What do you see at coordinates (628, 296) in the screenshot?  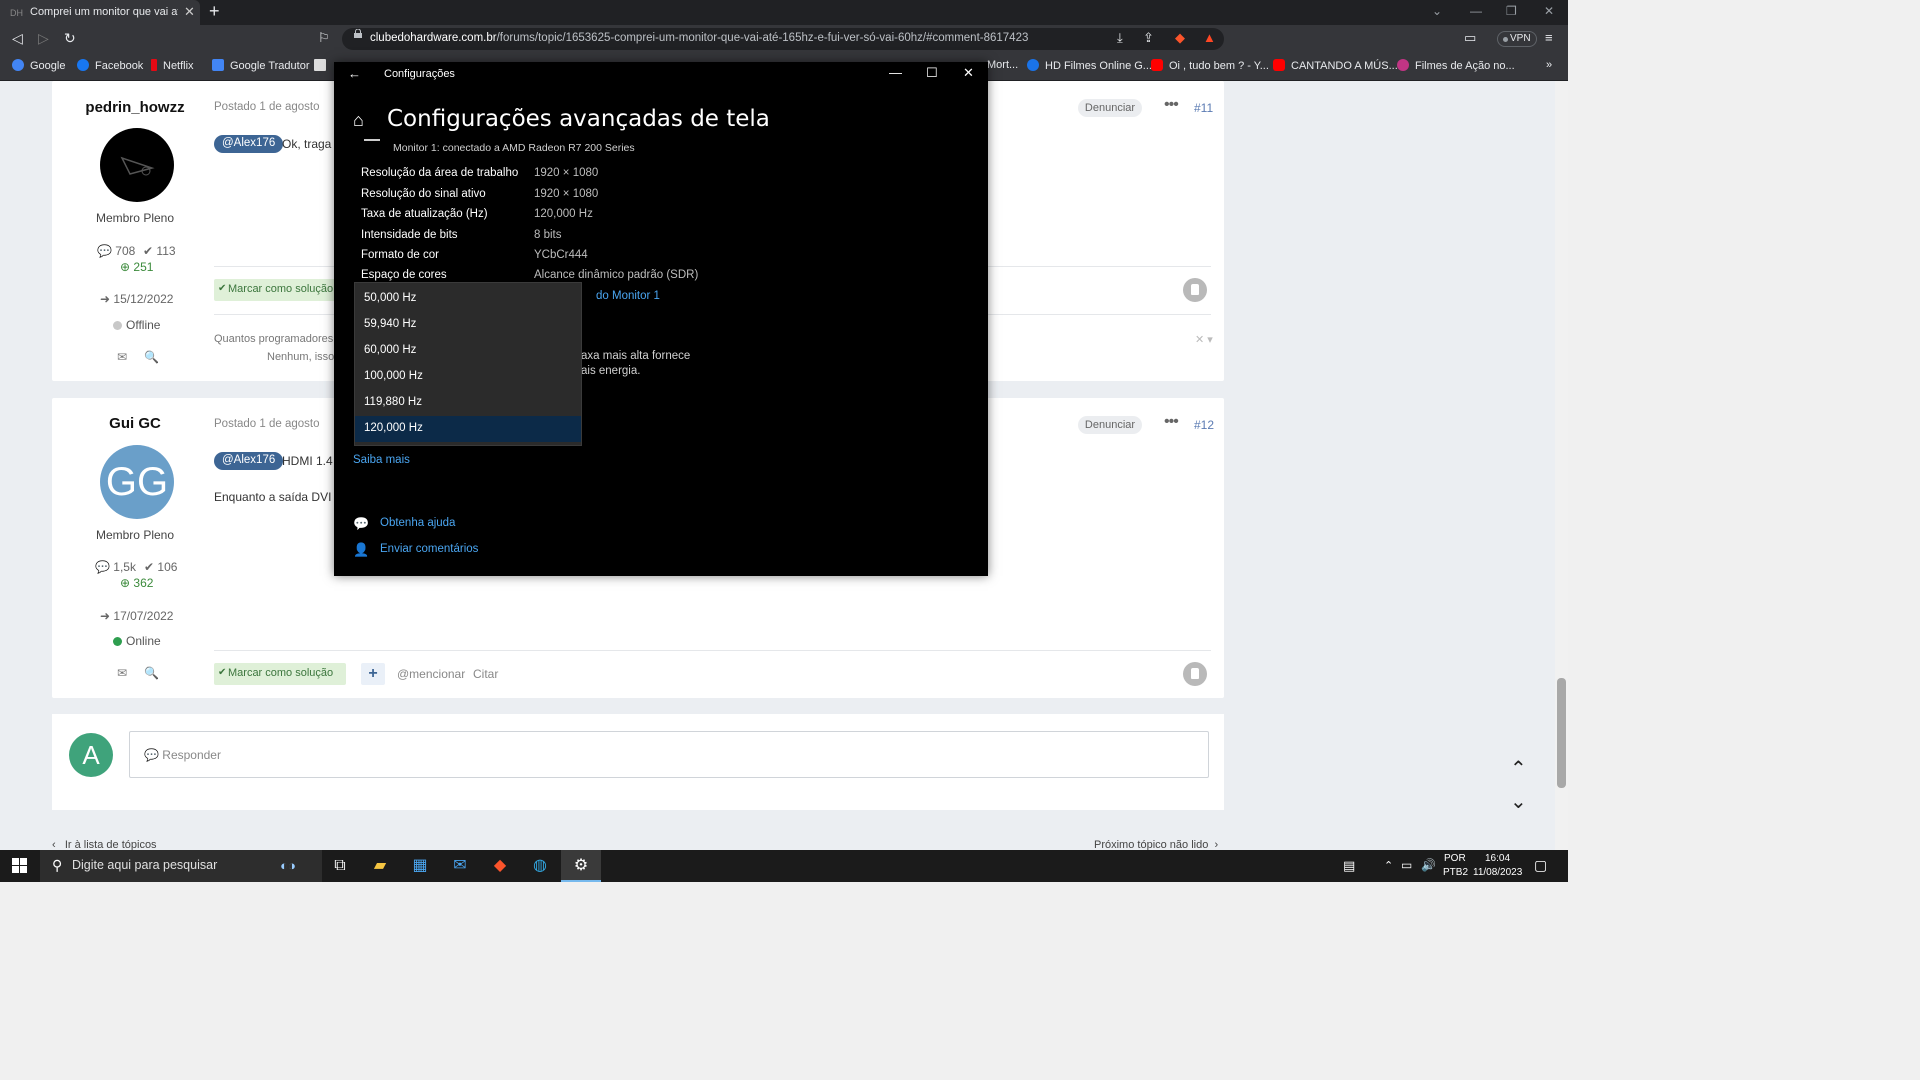 I see `adapter-properties-link: do Monitor 1` at bounding box center [628, 296].